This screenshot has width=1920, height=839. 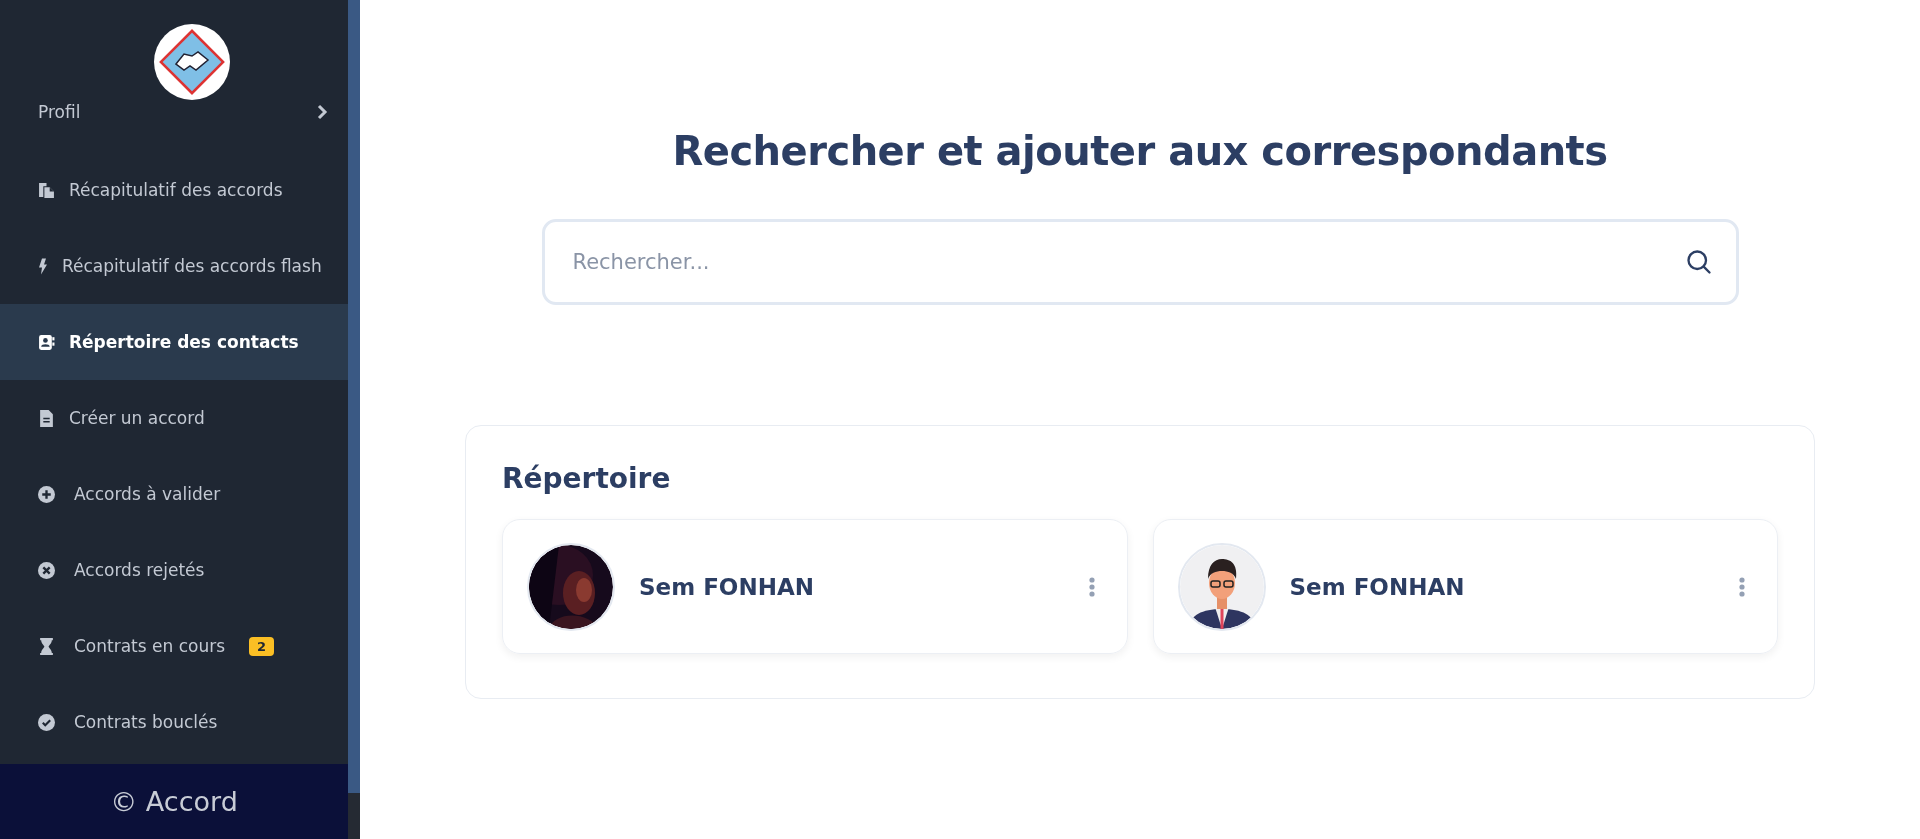 I want to click on check-circle-icon, so click(x=46, y=722).